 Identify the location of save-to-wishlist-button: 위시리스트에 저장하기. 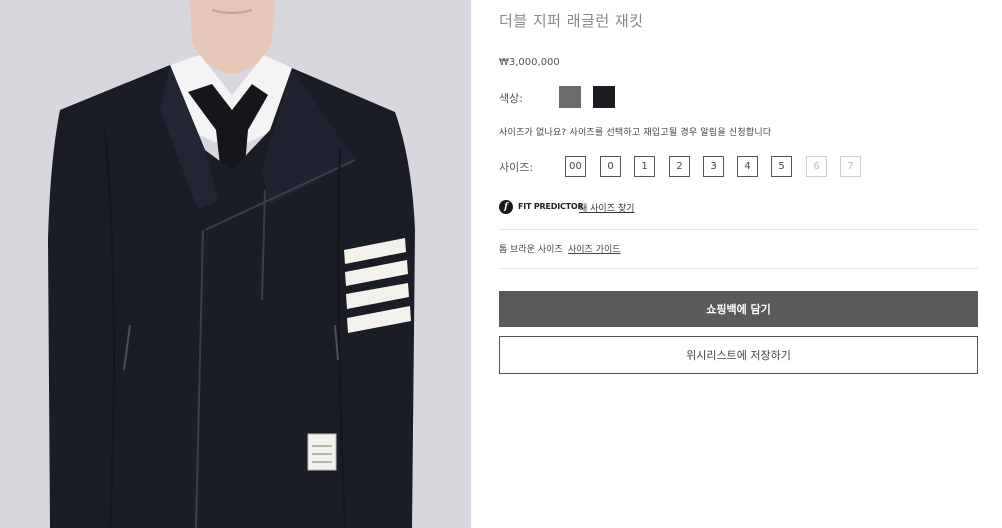
(738, 355).